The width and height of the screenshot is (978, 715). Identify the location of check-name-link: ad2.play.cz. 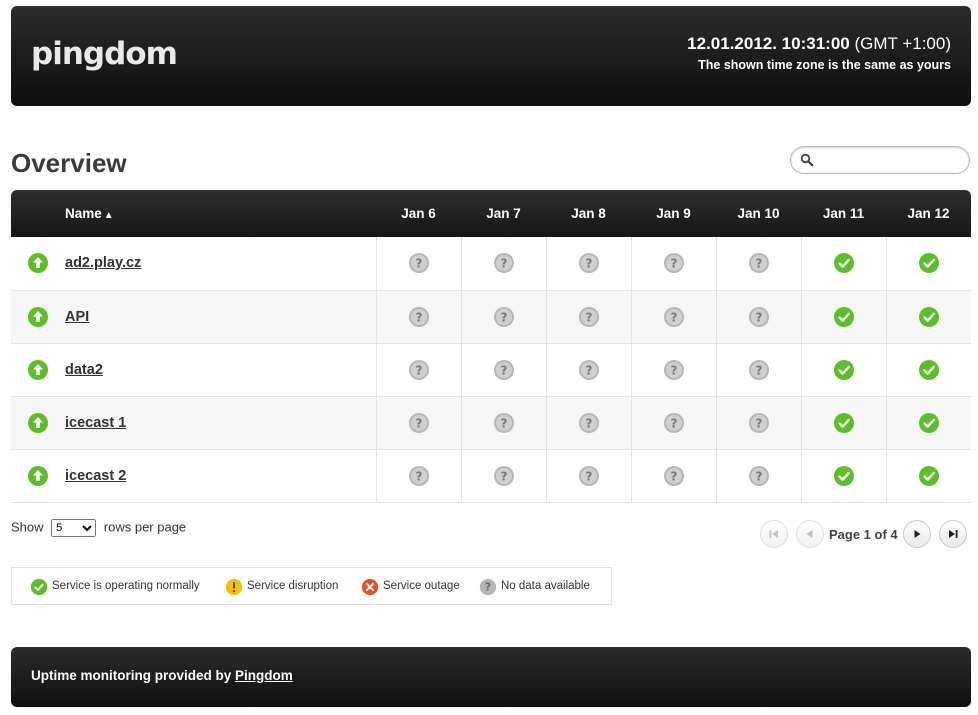
(103, 263).